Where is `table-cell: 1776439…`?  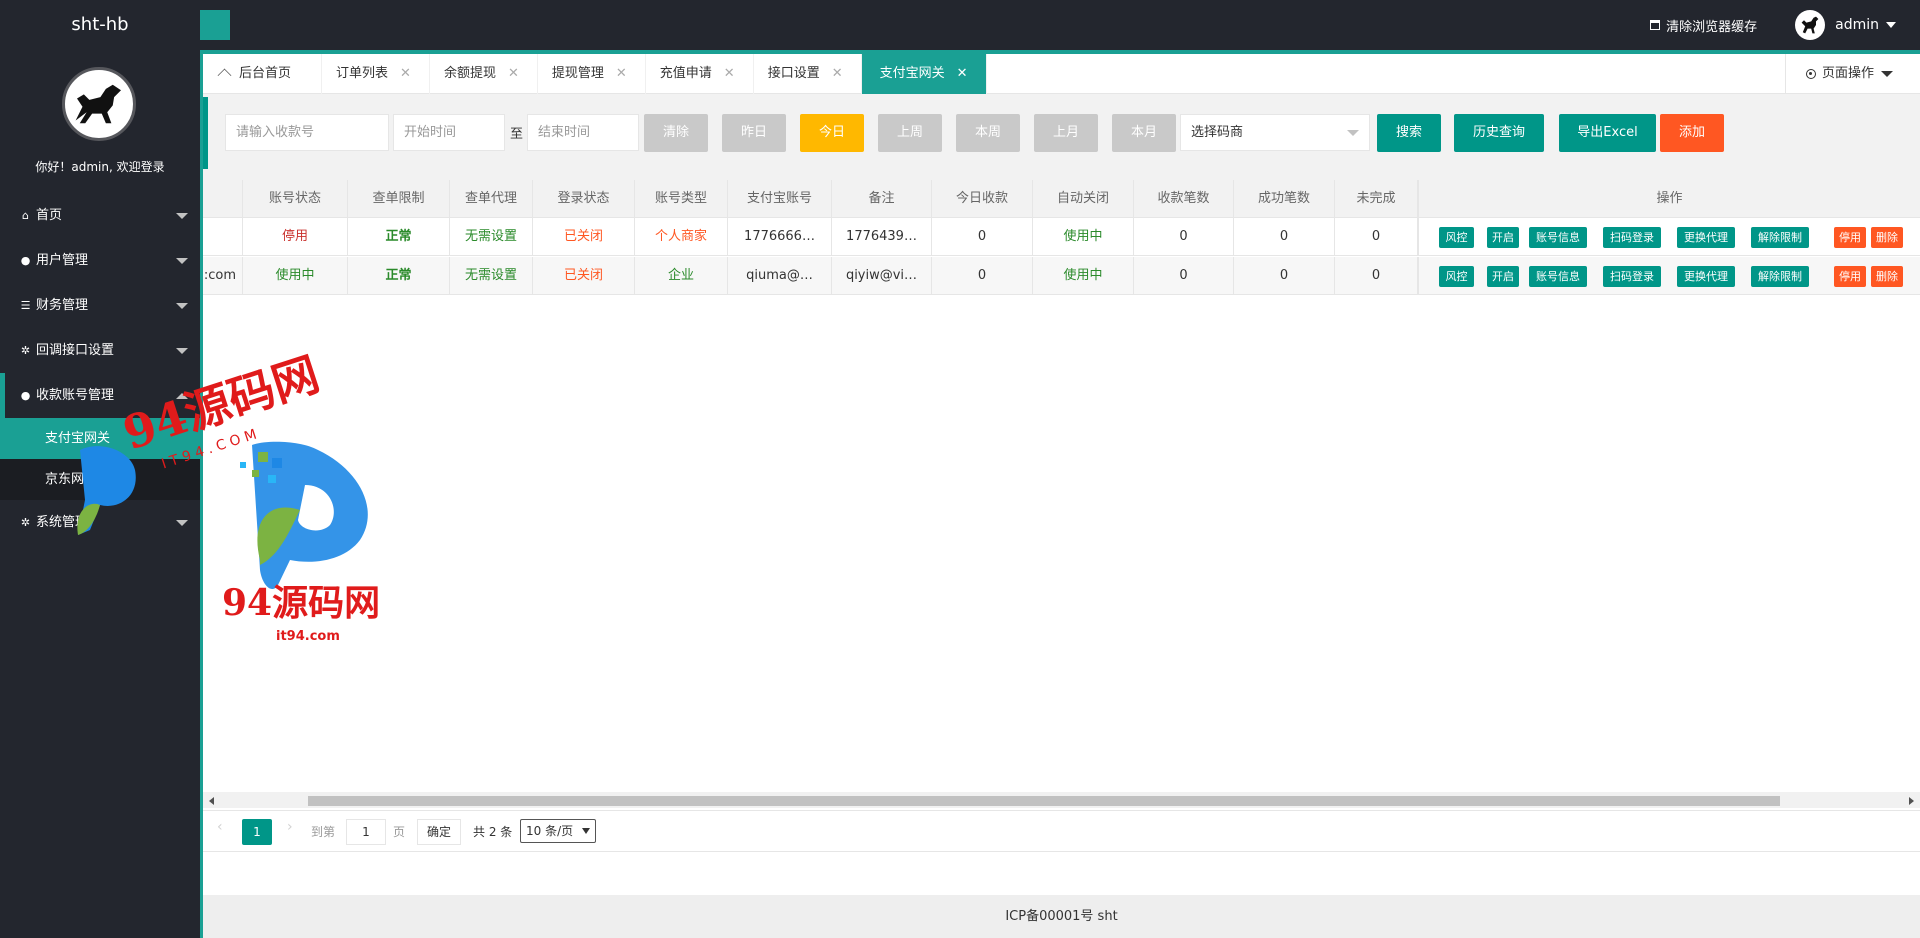
table-cell: 1776439… is located at coordinates (882, 237).